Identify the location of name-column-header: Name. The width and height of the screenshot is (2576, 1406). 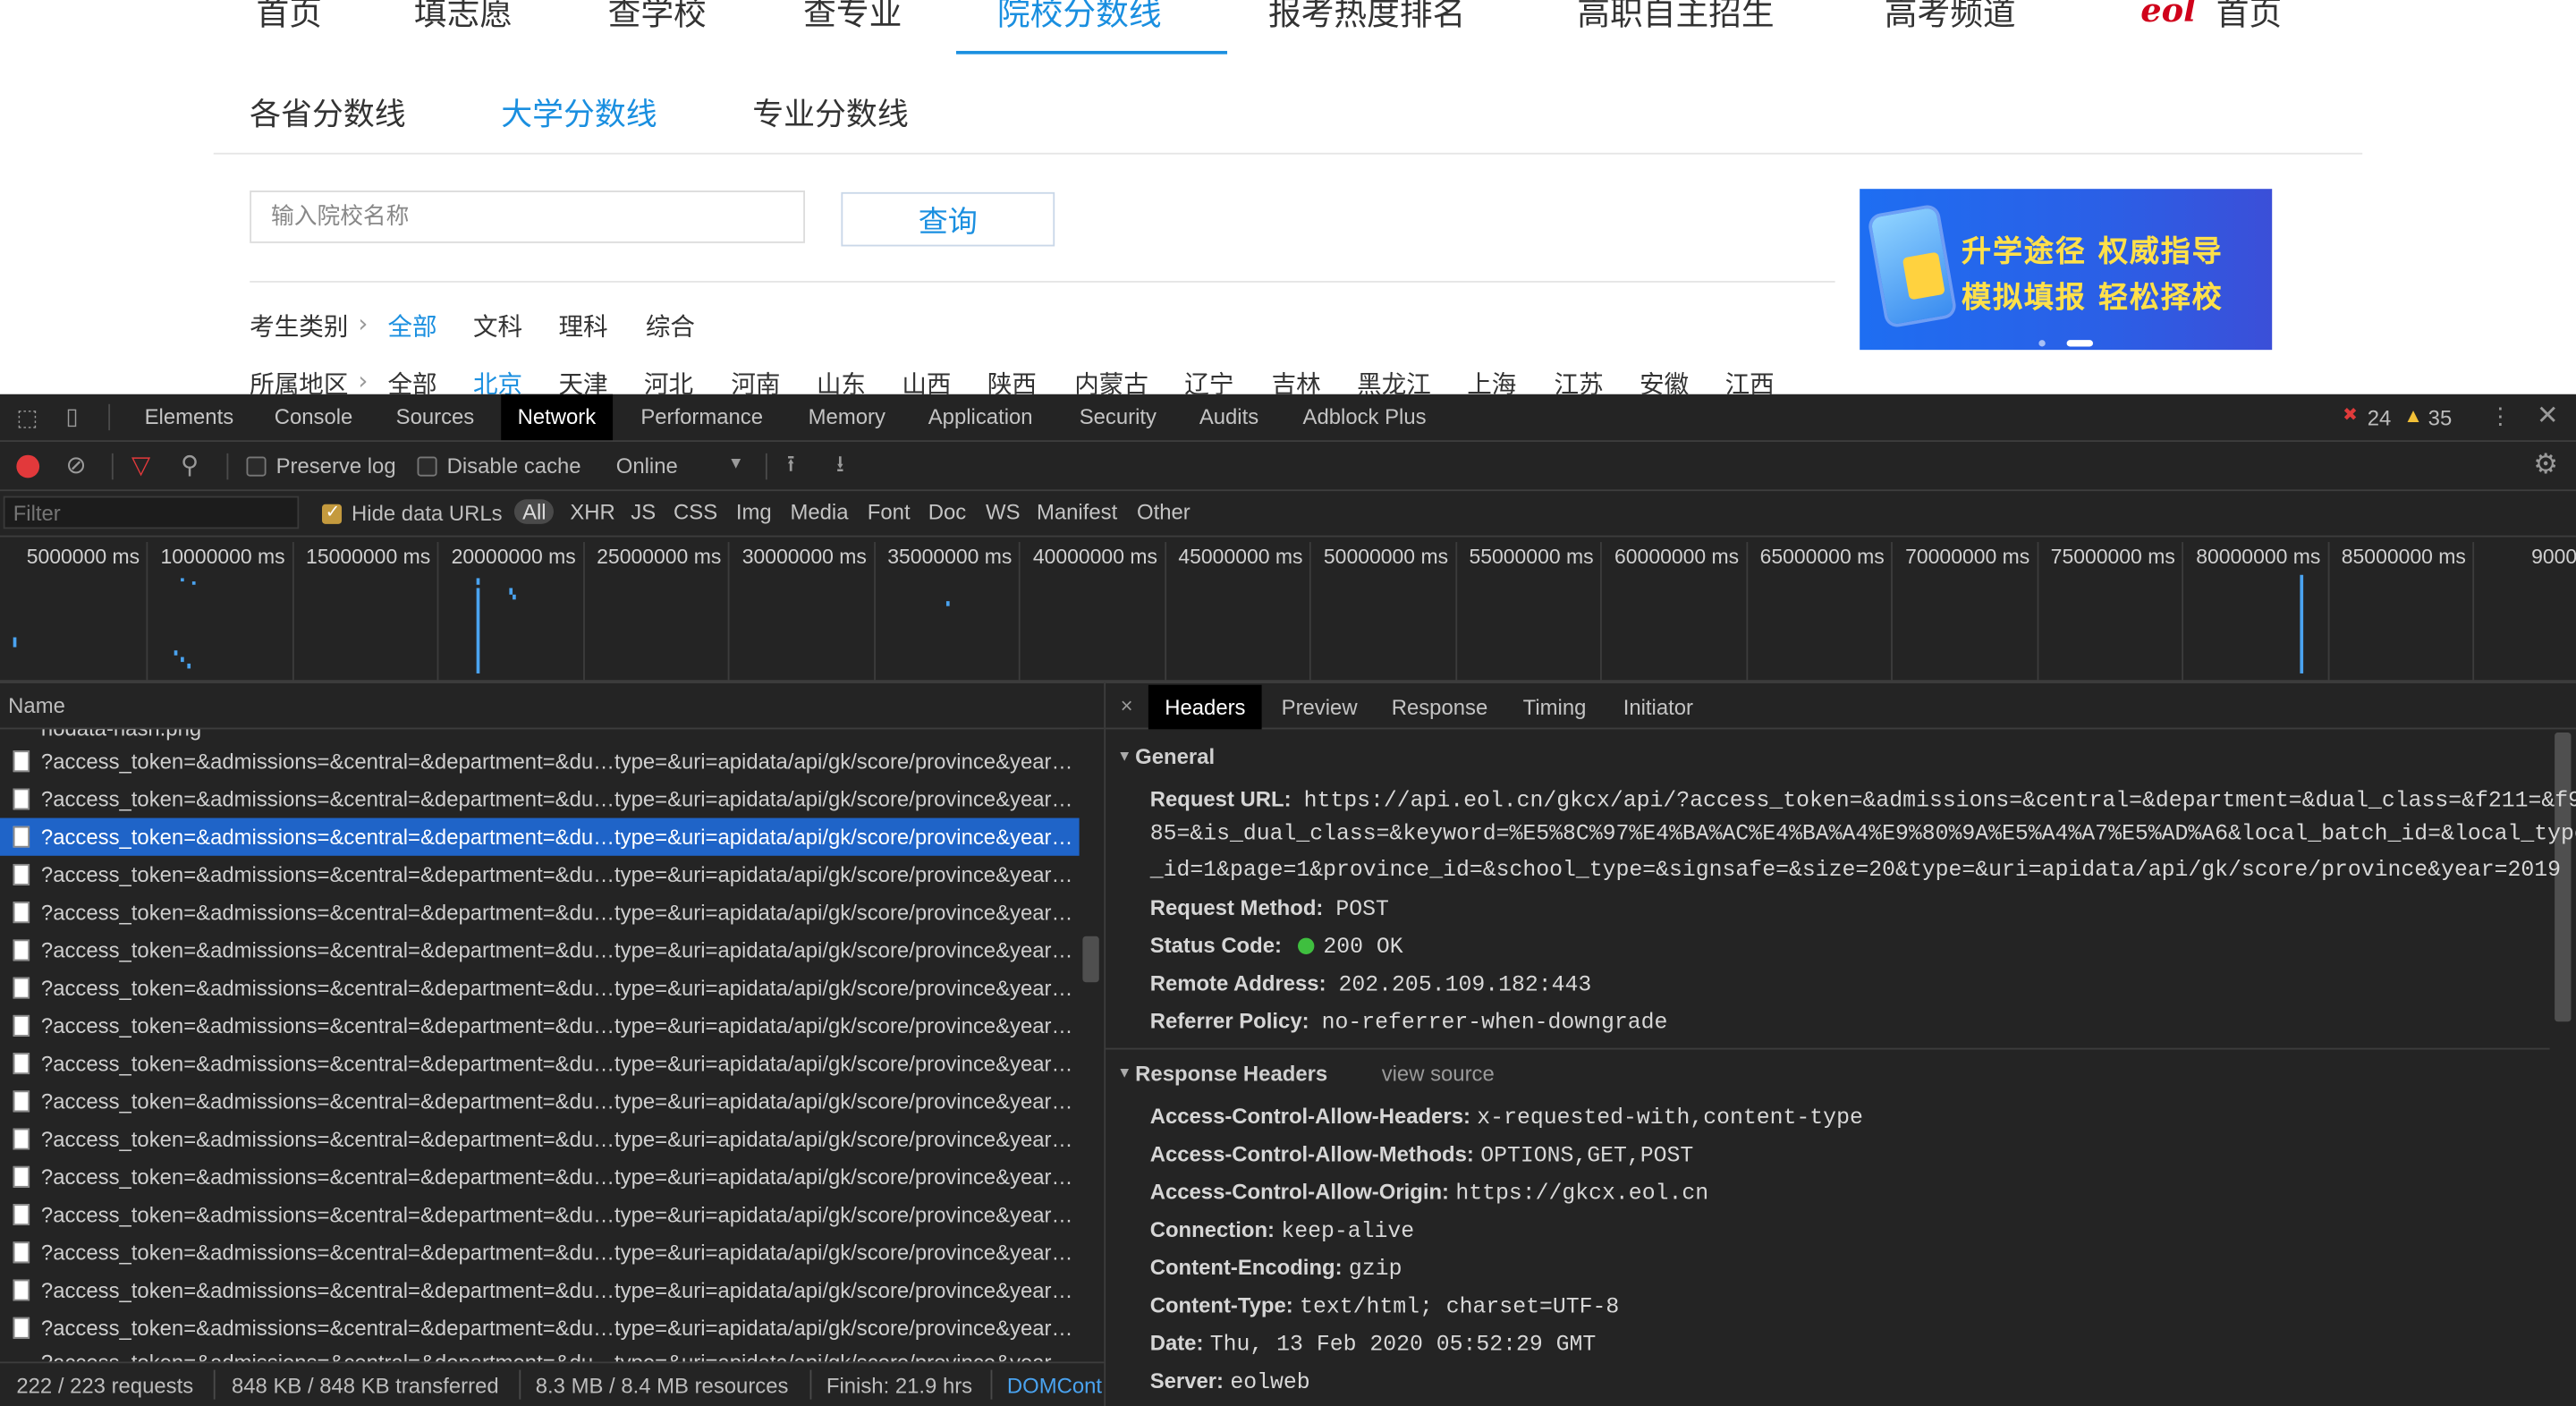
(36, 705).